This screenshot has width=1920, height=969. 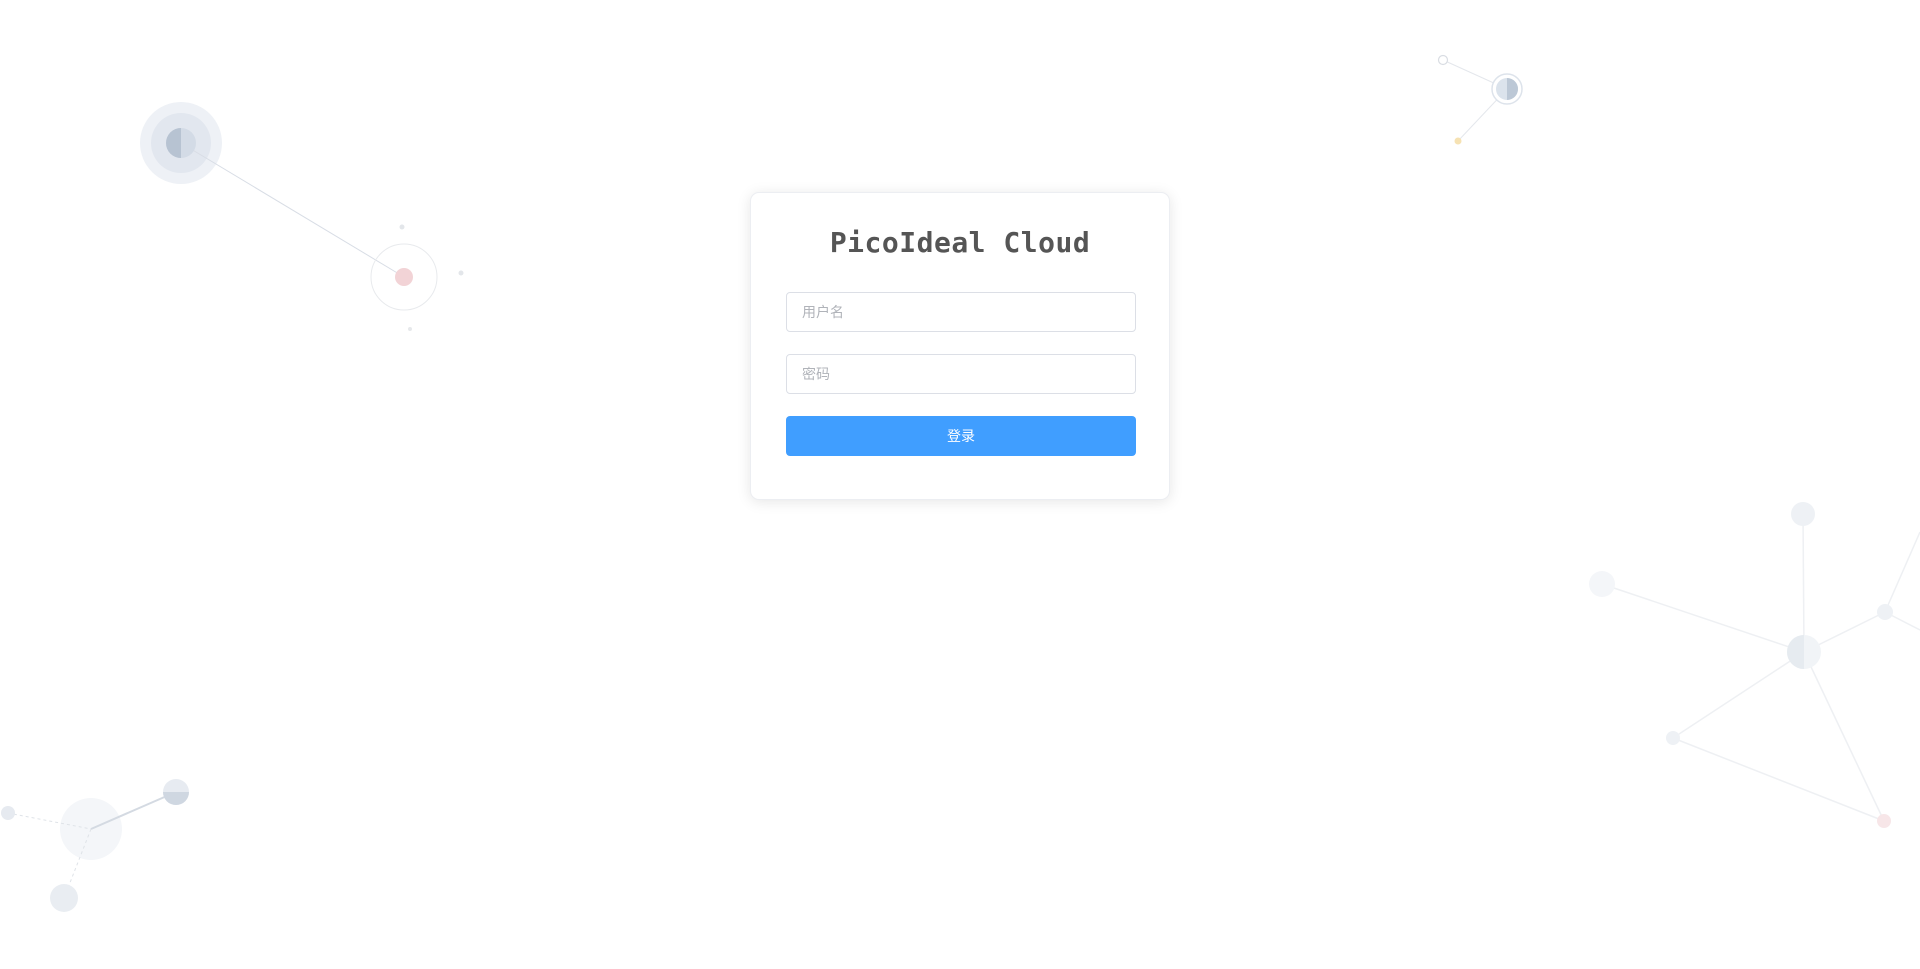 I want to click on username-input, so click(x=961, y=312).